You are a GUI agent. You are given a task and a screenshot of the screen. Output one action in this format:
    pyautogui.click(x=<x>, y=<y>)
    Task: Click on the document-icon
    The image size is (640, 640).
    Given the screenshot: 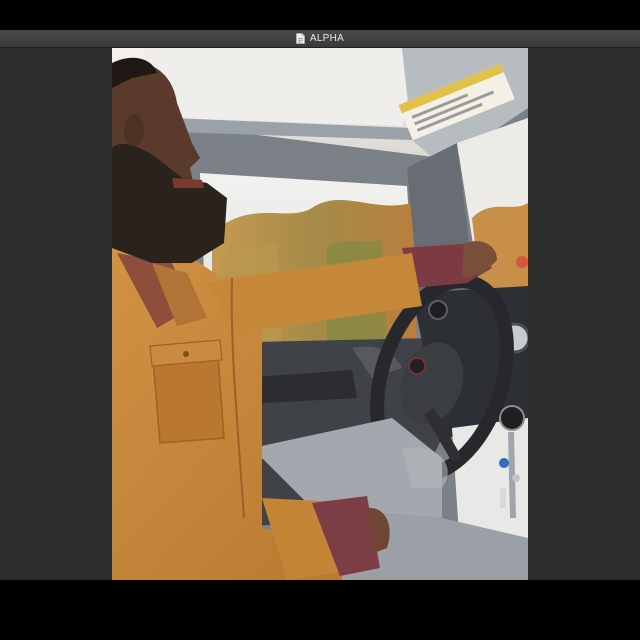 What is the action you would take?
    pyautogui.click(x=300, y=38)
    